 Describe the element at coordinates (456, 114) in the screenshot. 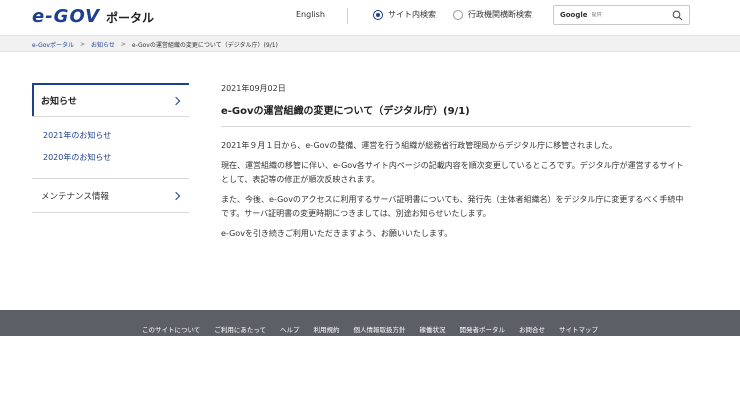

I see `article-title: e-Govの運営組織の変更について（デジタル庁）(9/1)` at that location.